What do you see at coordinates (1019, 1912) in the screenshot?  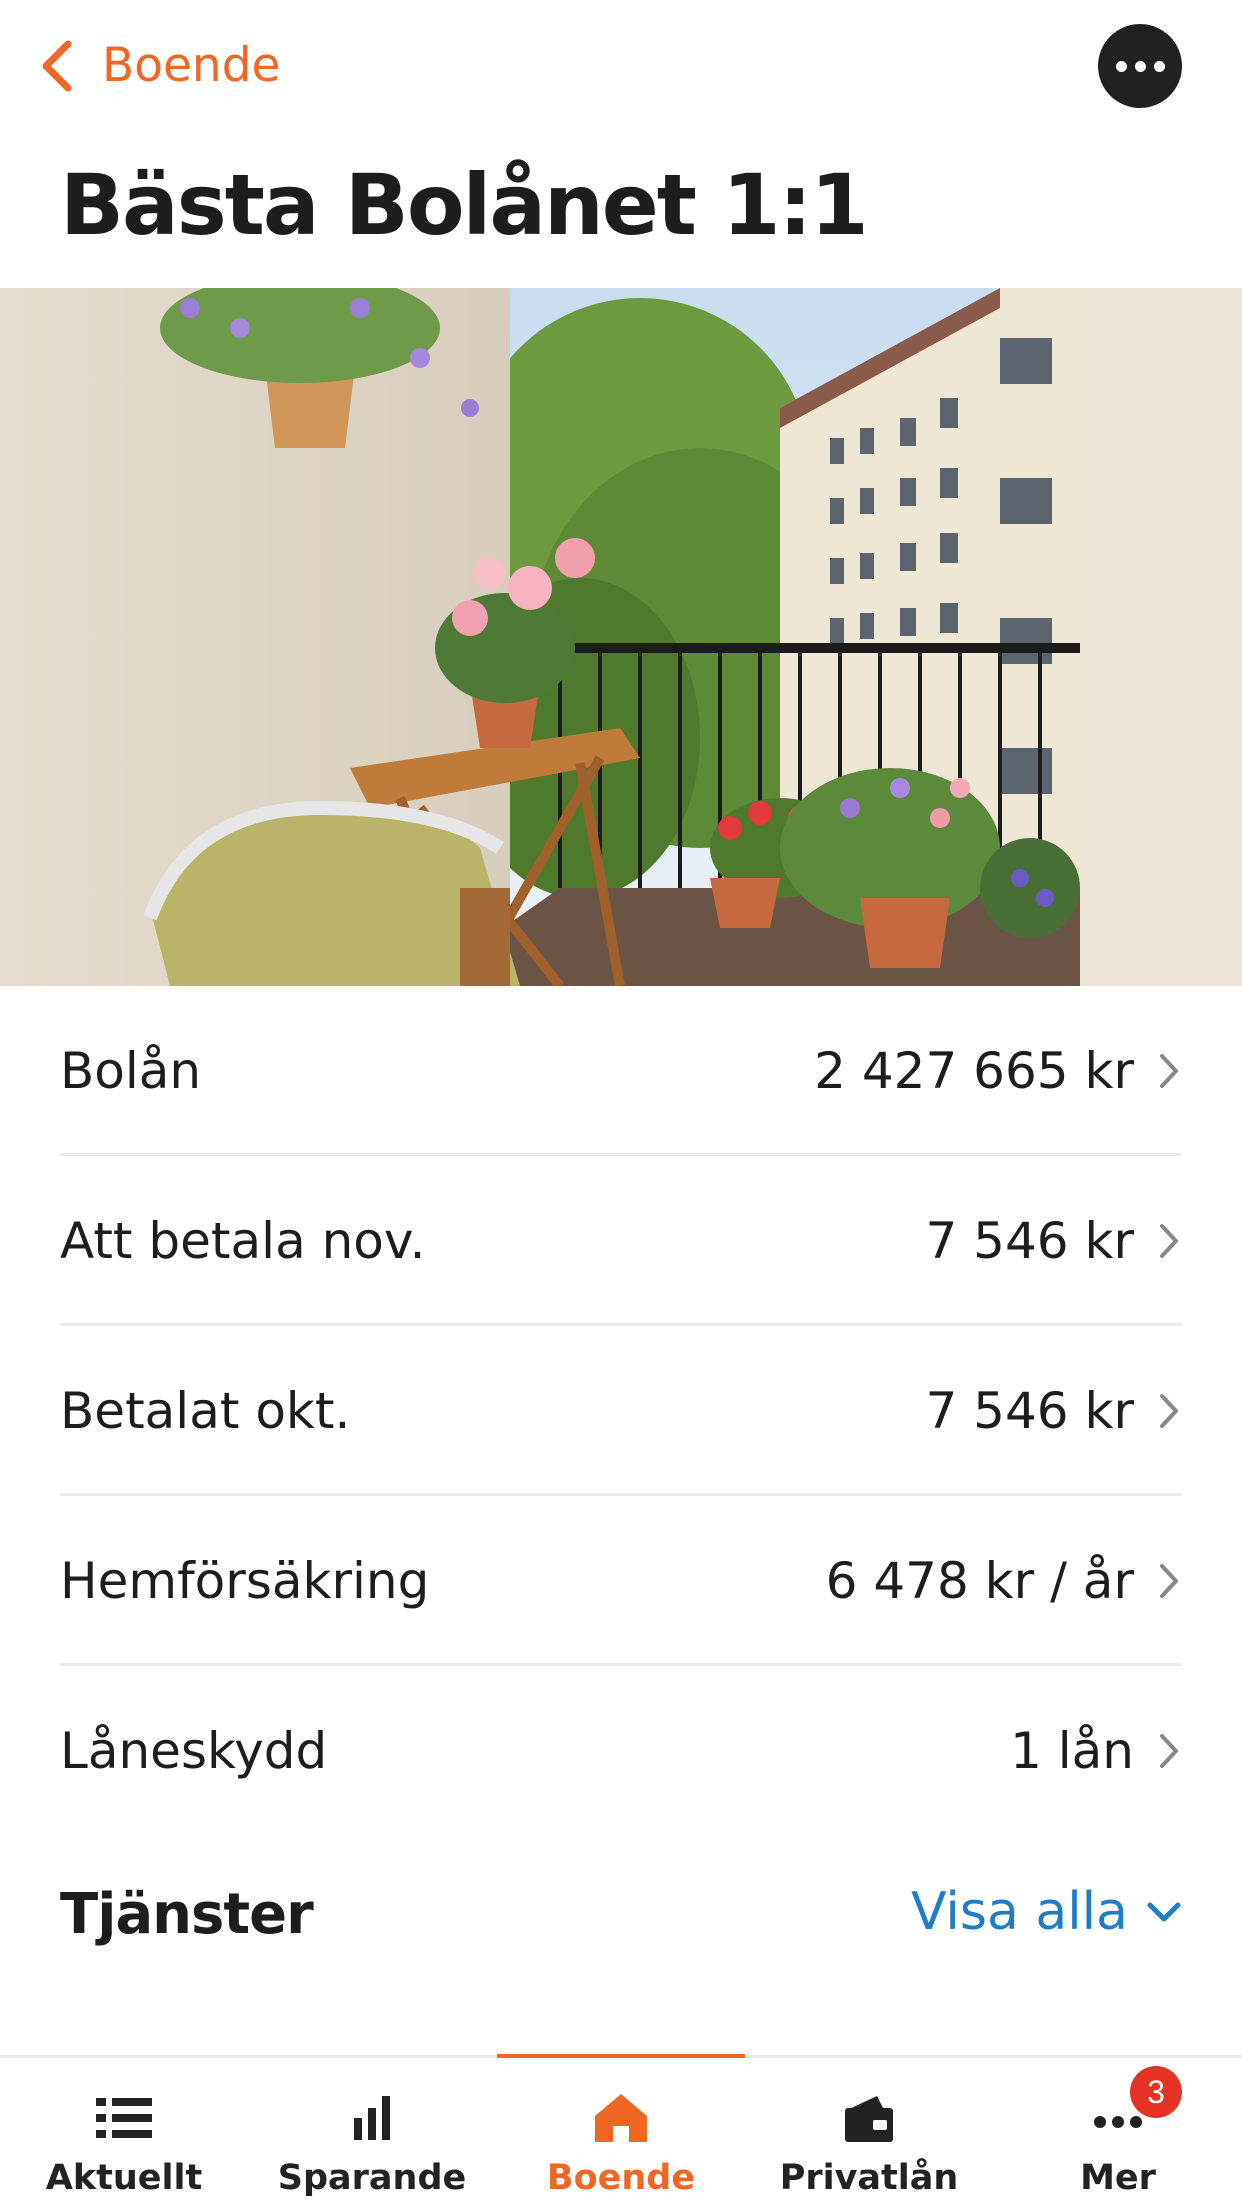 I see `show-all-label: Visa alla` at bounding box center [1019, 1912].